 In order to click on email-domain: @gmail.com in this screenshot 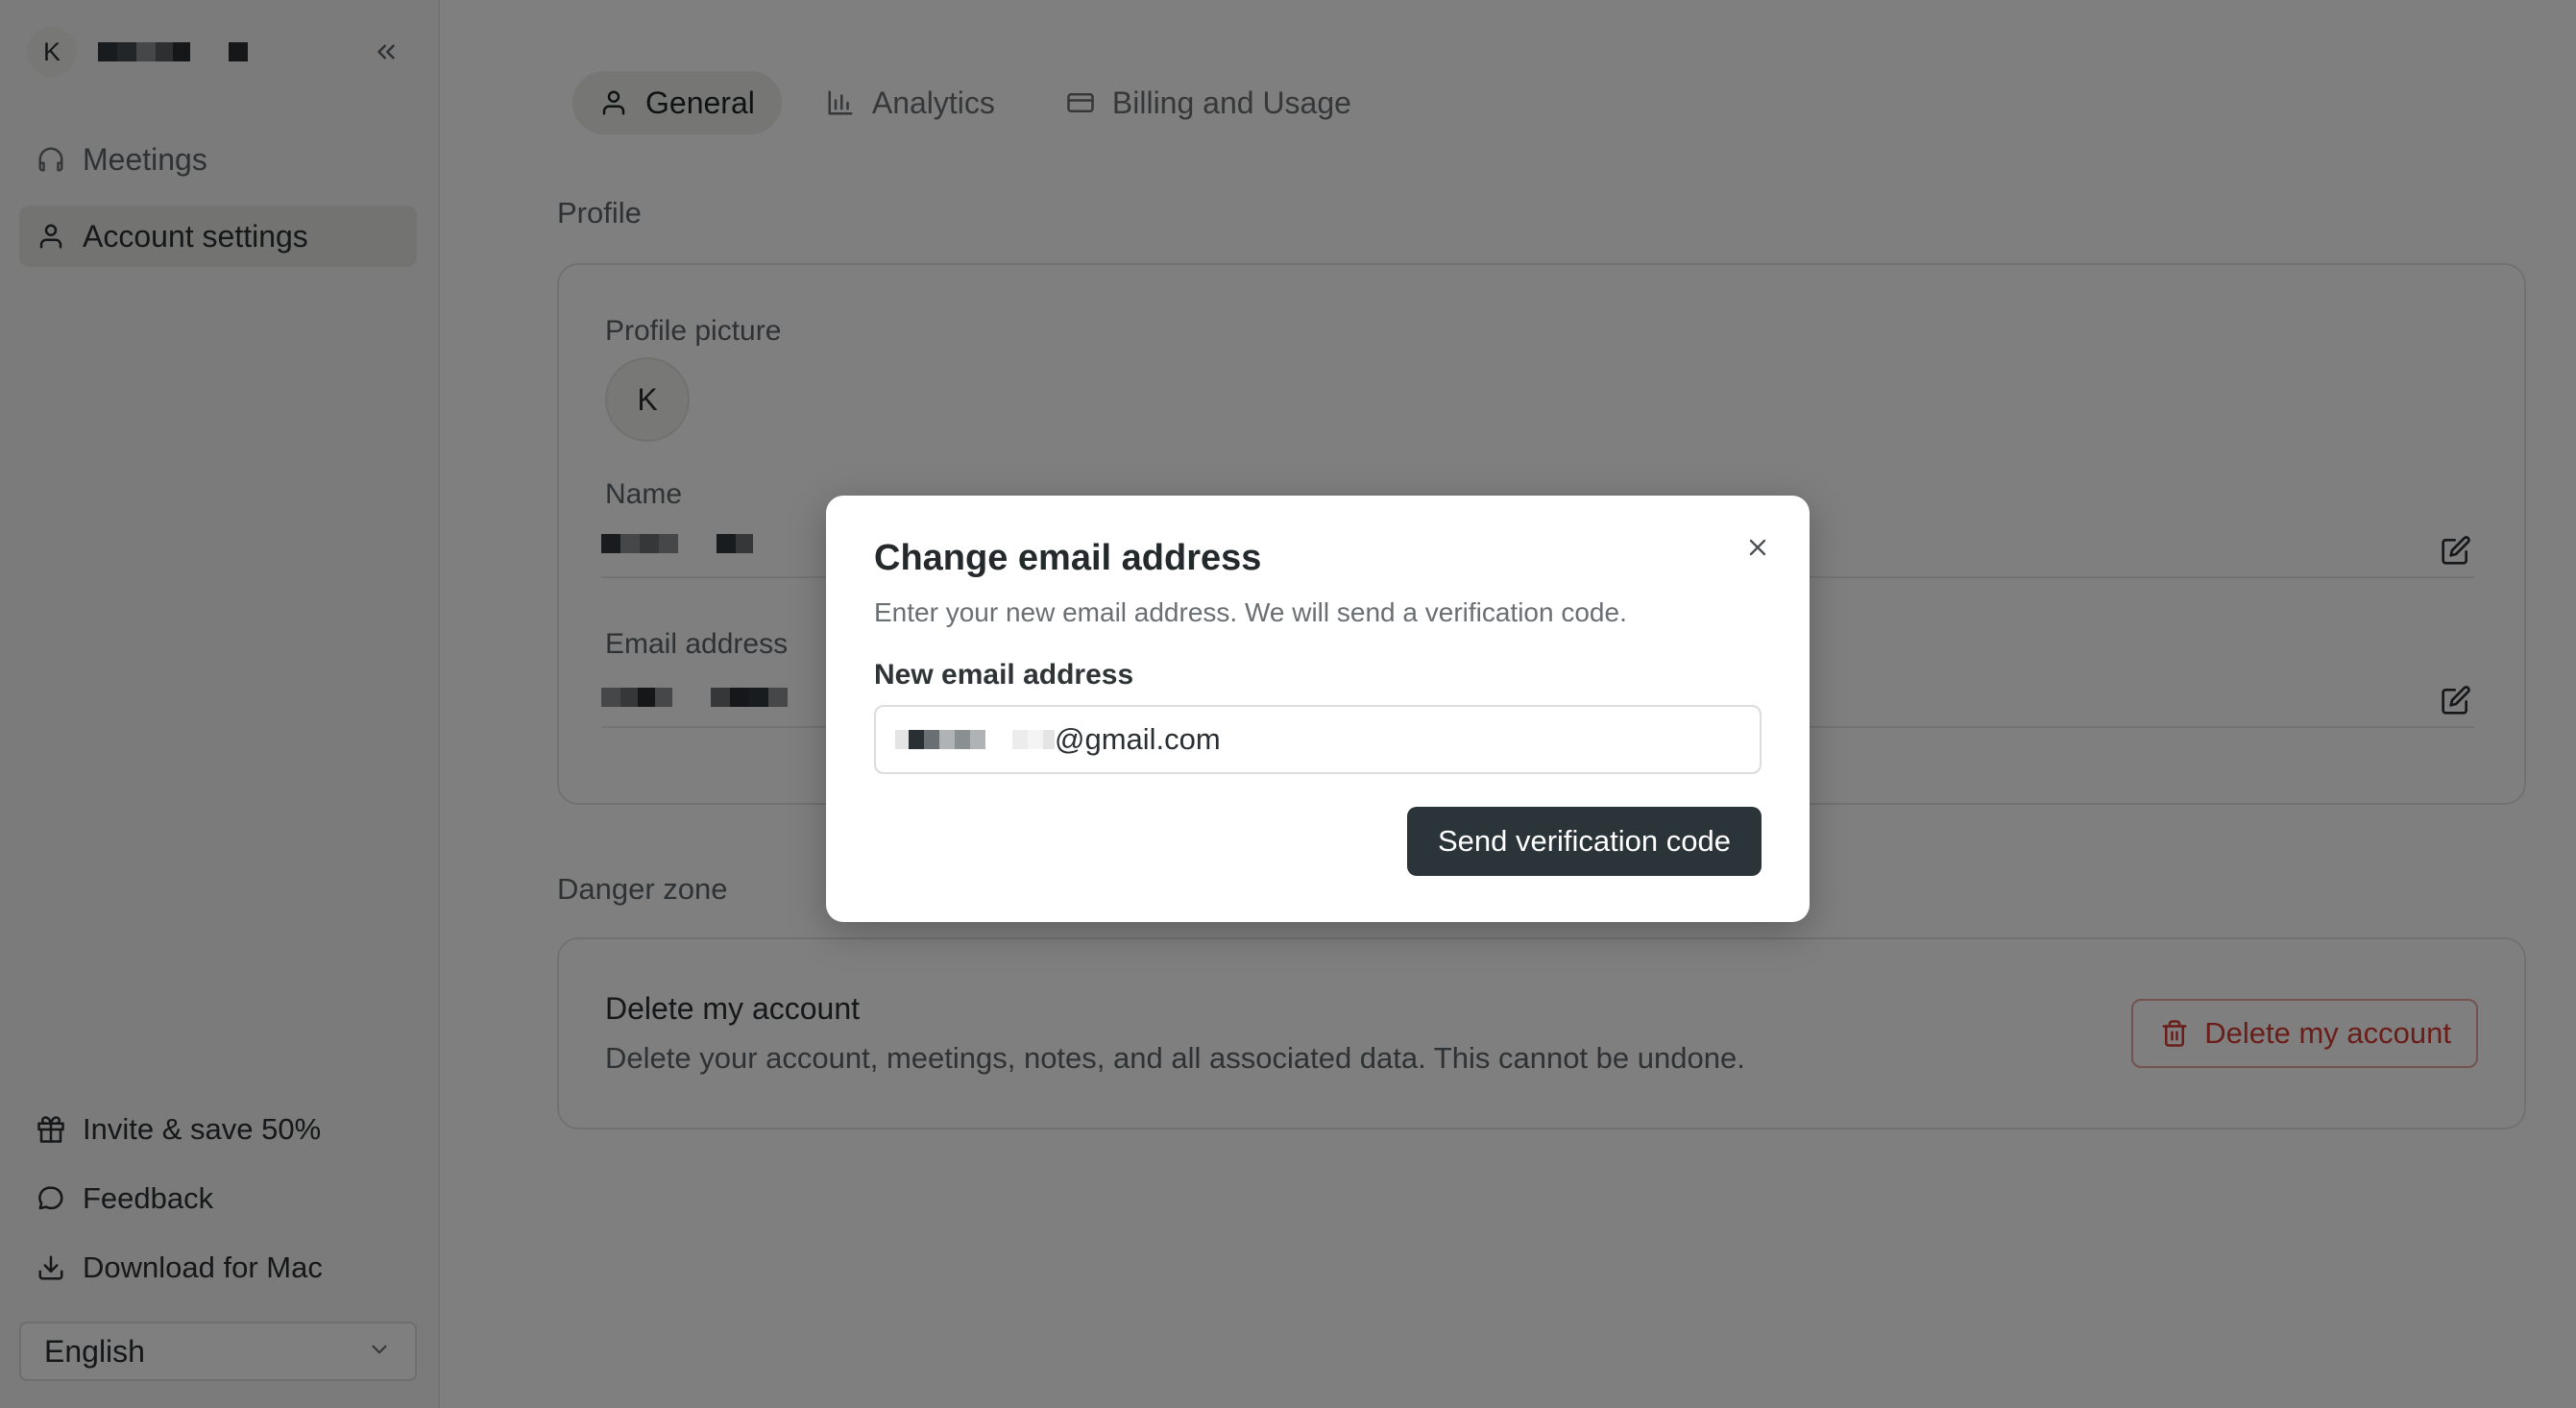, I will do `click(1138, 739)`.